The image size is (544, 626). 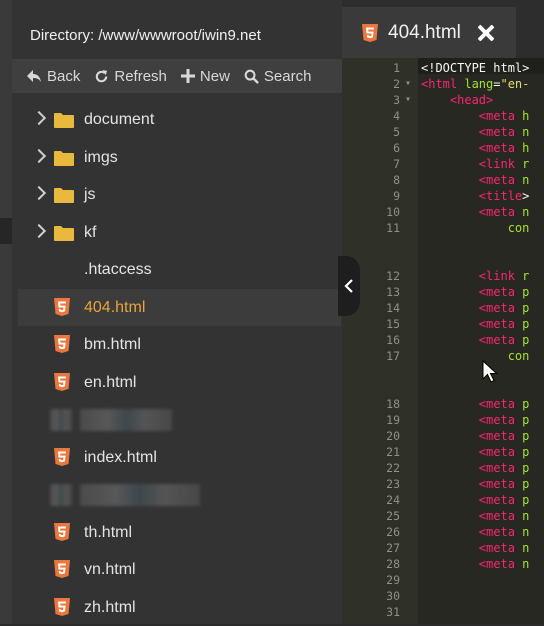 I want to click on line-number: 23, so click(x=393, y=484).